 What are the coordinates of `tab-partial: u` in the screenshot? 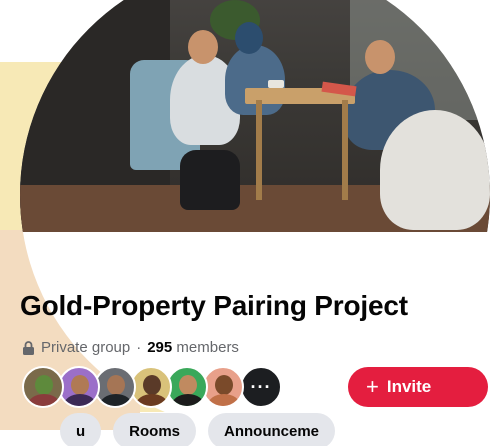 It's located at (81, 429).